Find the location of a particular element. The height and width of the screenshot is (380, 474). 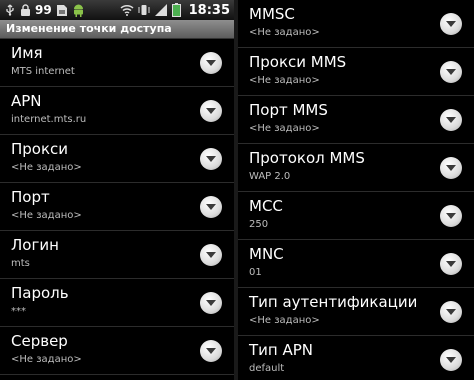

setting-mms-proxy: Прокси MMS <Не задано> is located at coordinates (356, 72).